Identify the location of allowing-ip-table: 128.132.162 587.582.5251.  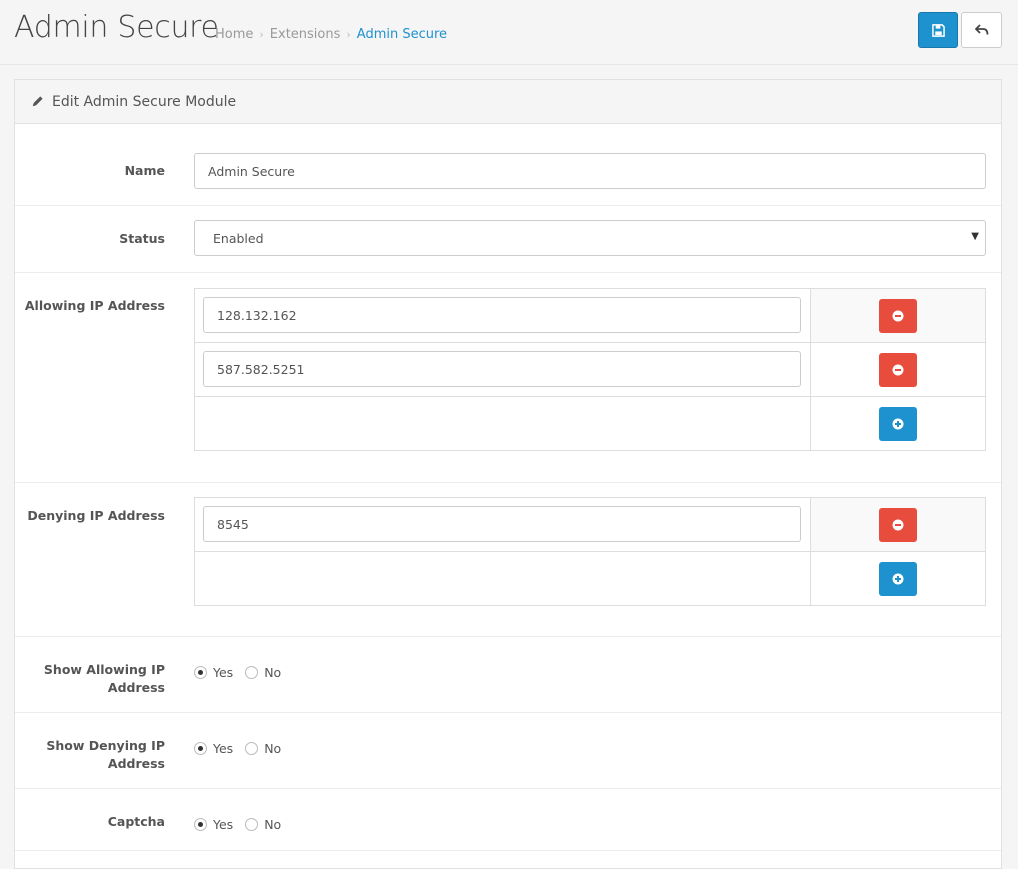
(590, 369).